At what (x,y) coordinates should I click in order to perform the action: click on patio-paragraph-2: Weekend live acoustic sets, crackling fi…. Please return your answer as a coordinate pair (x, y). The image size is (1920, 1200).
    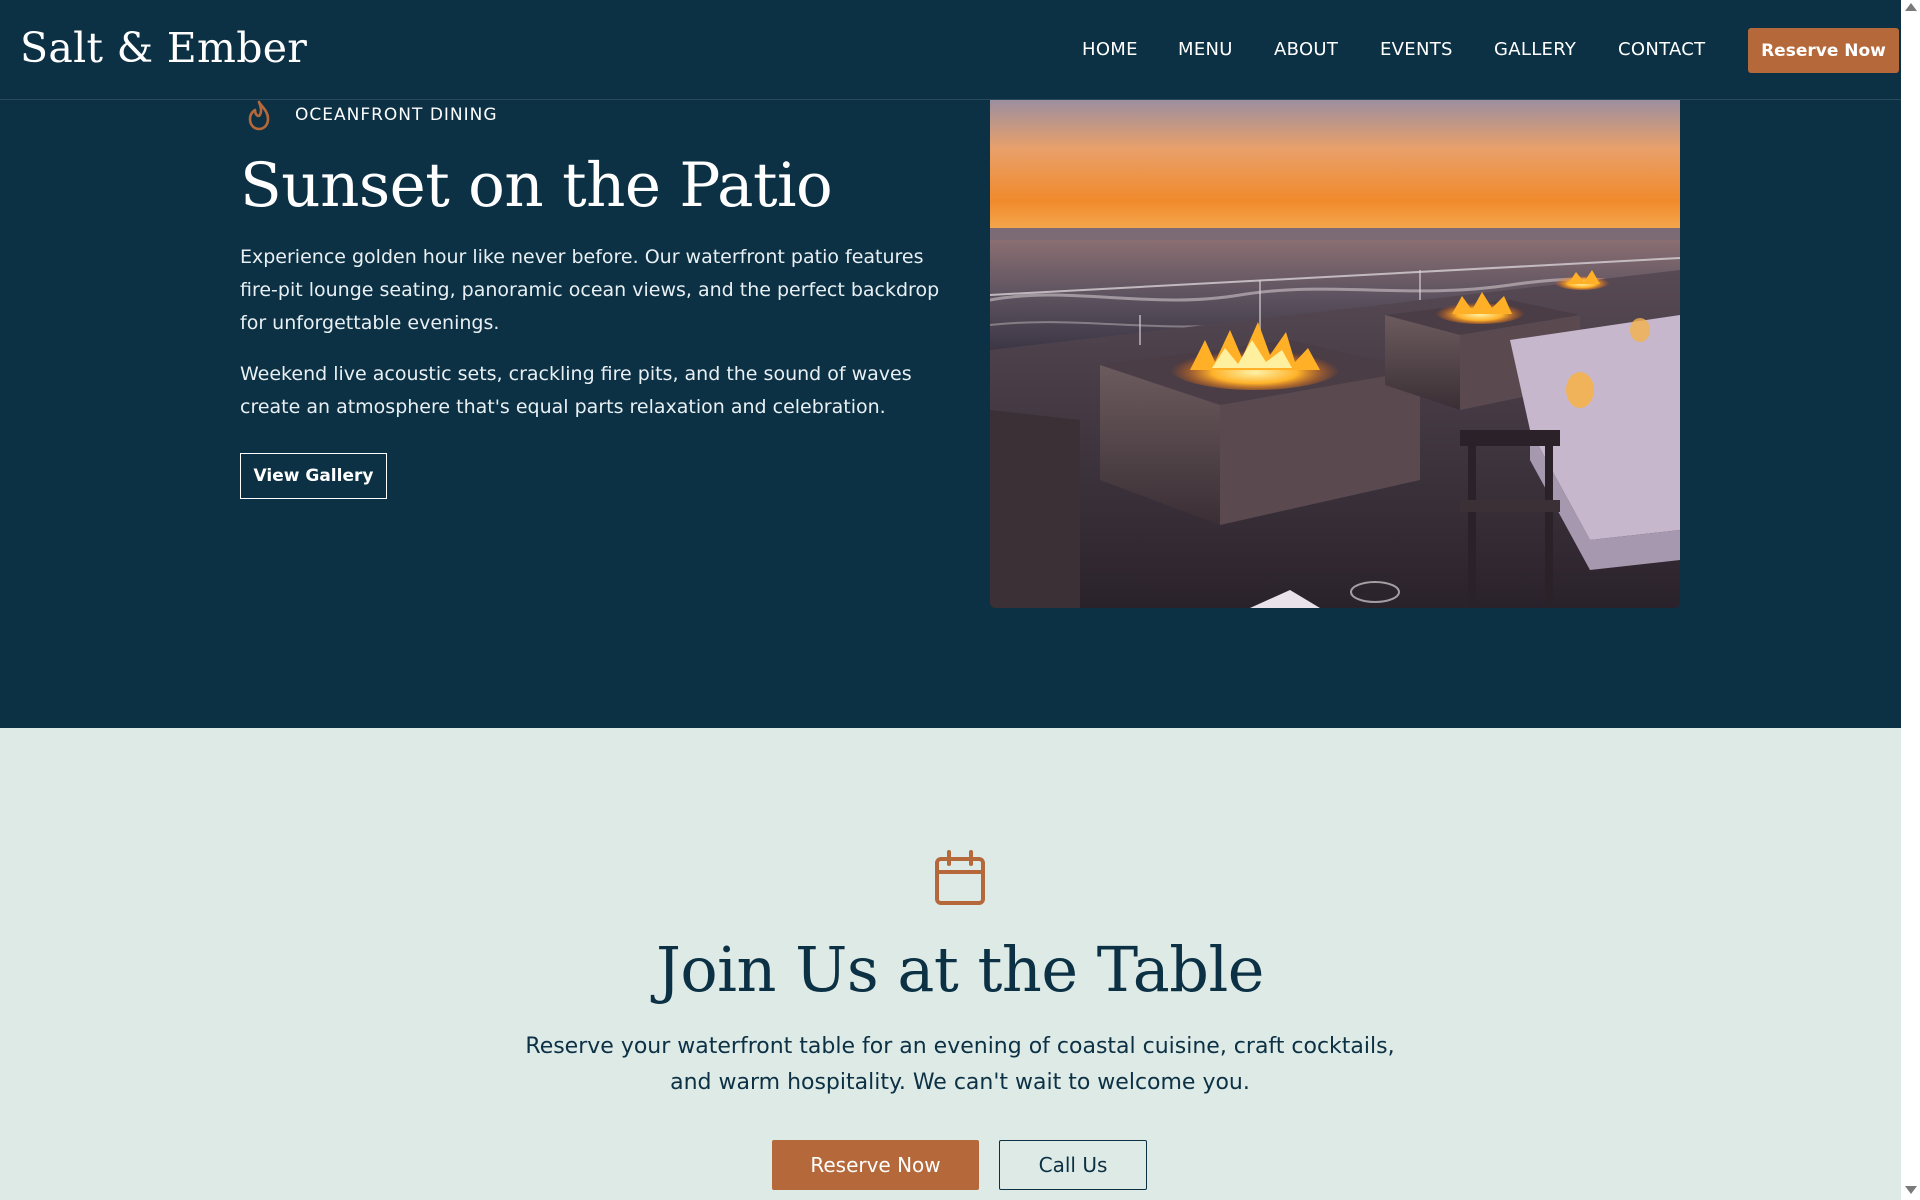
    Looking at the image, I should click on (576, 390).